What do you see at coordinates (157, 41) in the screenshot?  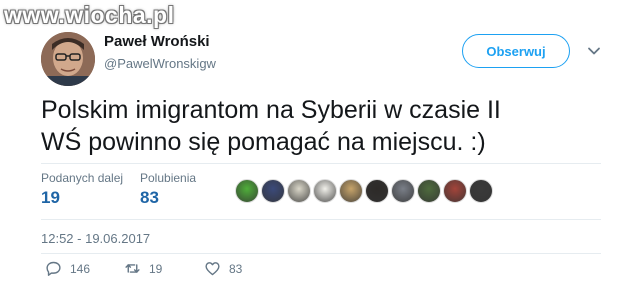 I see `author-name: Paweł Wroński` at bounding box center [157, 41].